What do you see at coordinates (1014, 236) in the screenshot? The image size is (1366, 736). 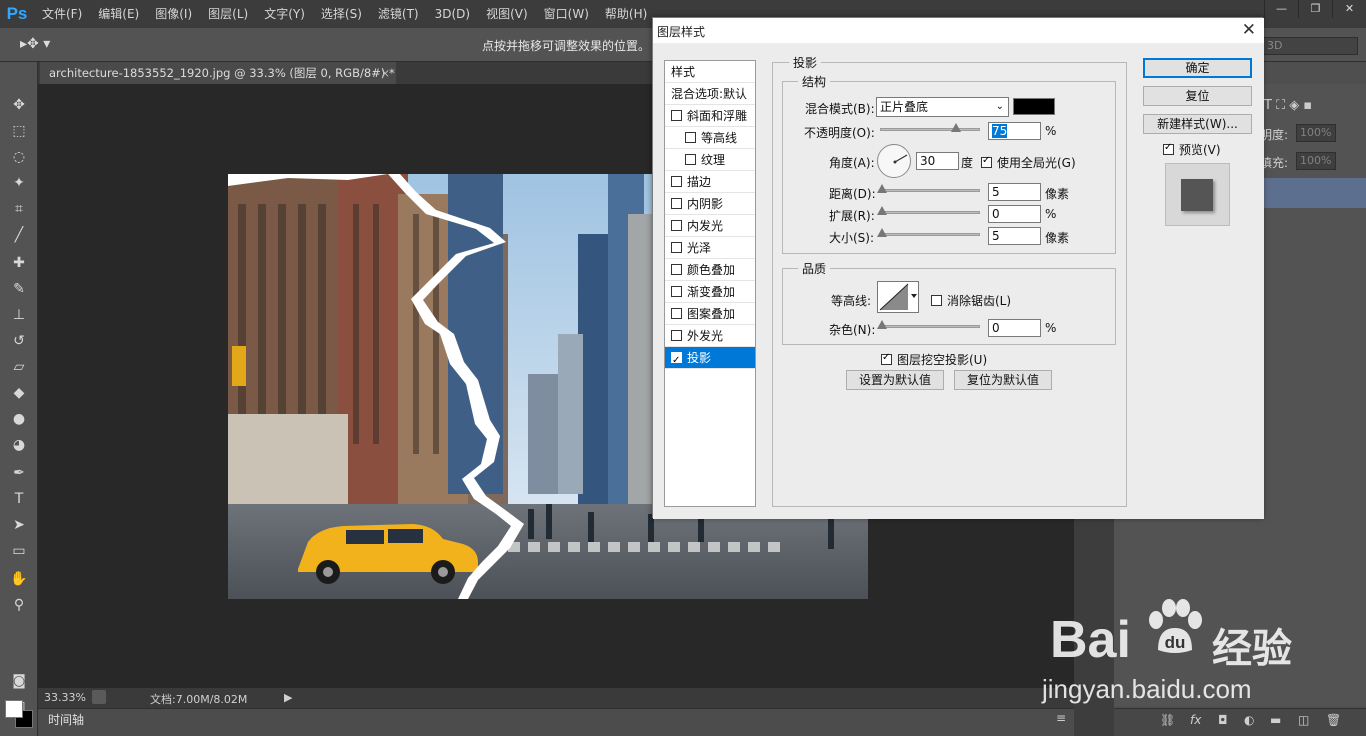 I see `size-input: 5` at bounding box center [1014, 236].